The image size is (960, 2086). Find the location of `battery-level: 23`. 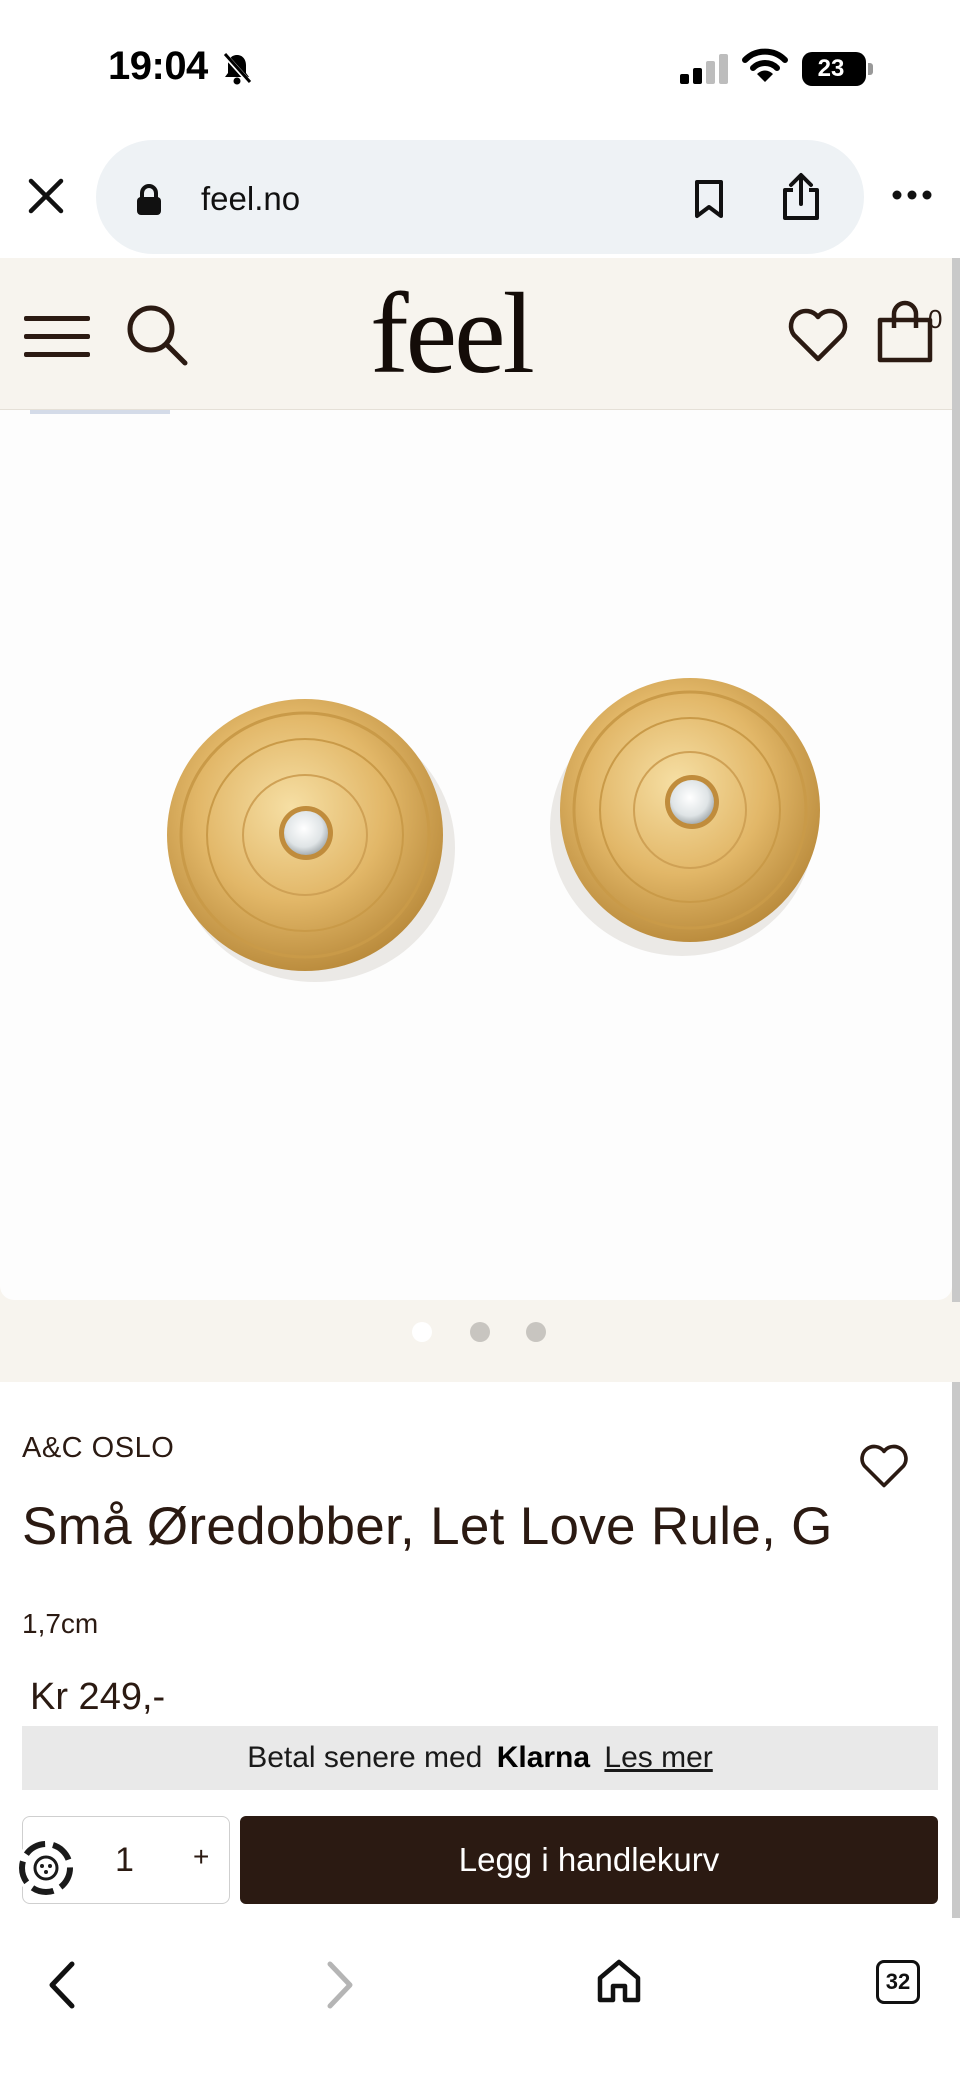

battery-level: 23 is located at coordinates (831, 68).